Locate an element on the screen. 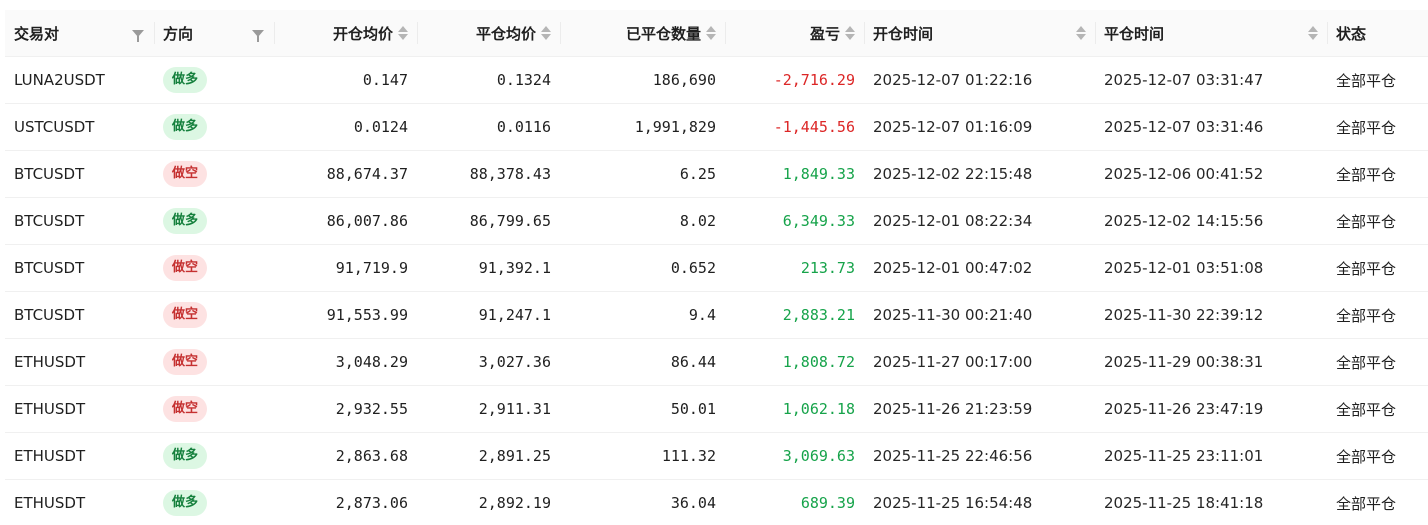 The width and height of the screenshot is (1428, 525). close-avg-value: 3,027.36 is located at coordinates (514, 362).